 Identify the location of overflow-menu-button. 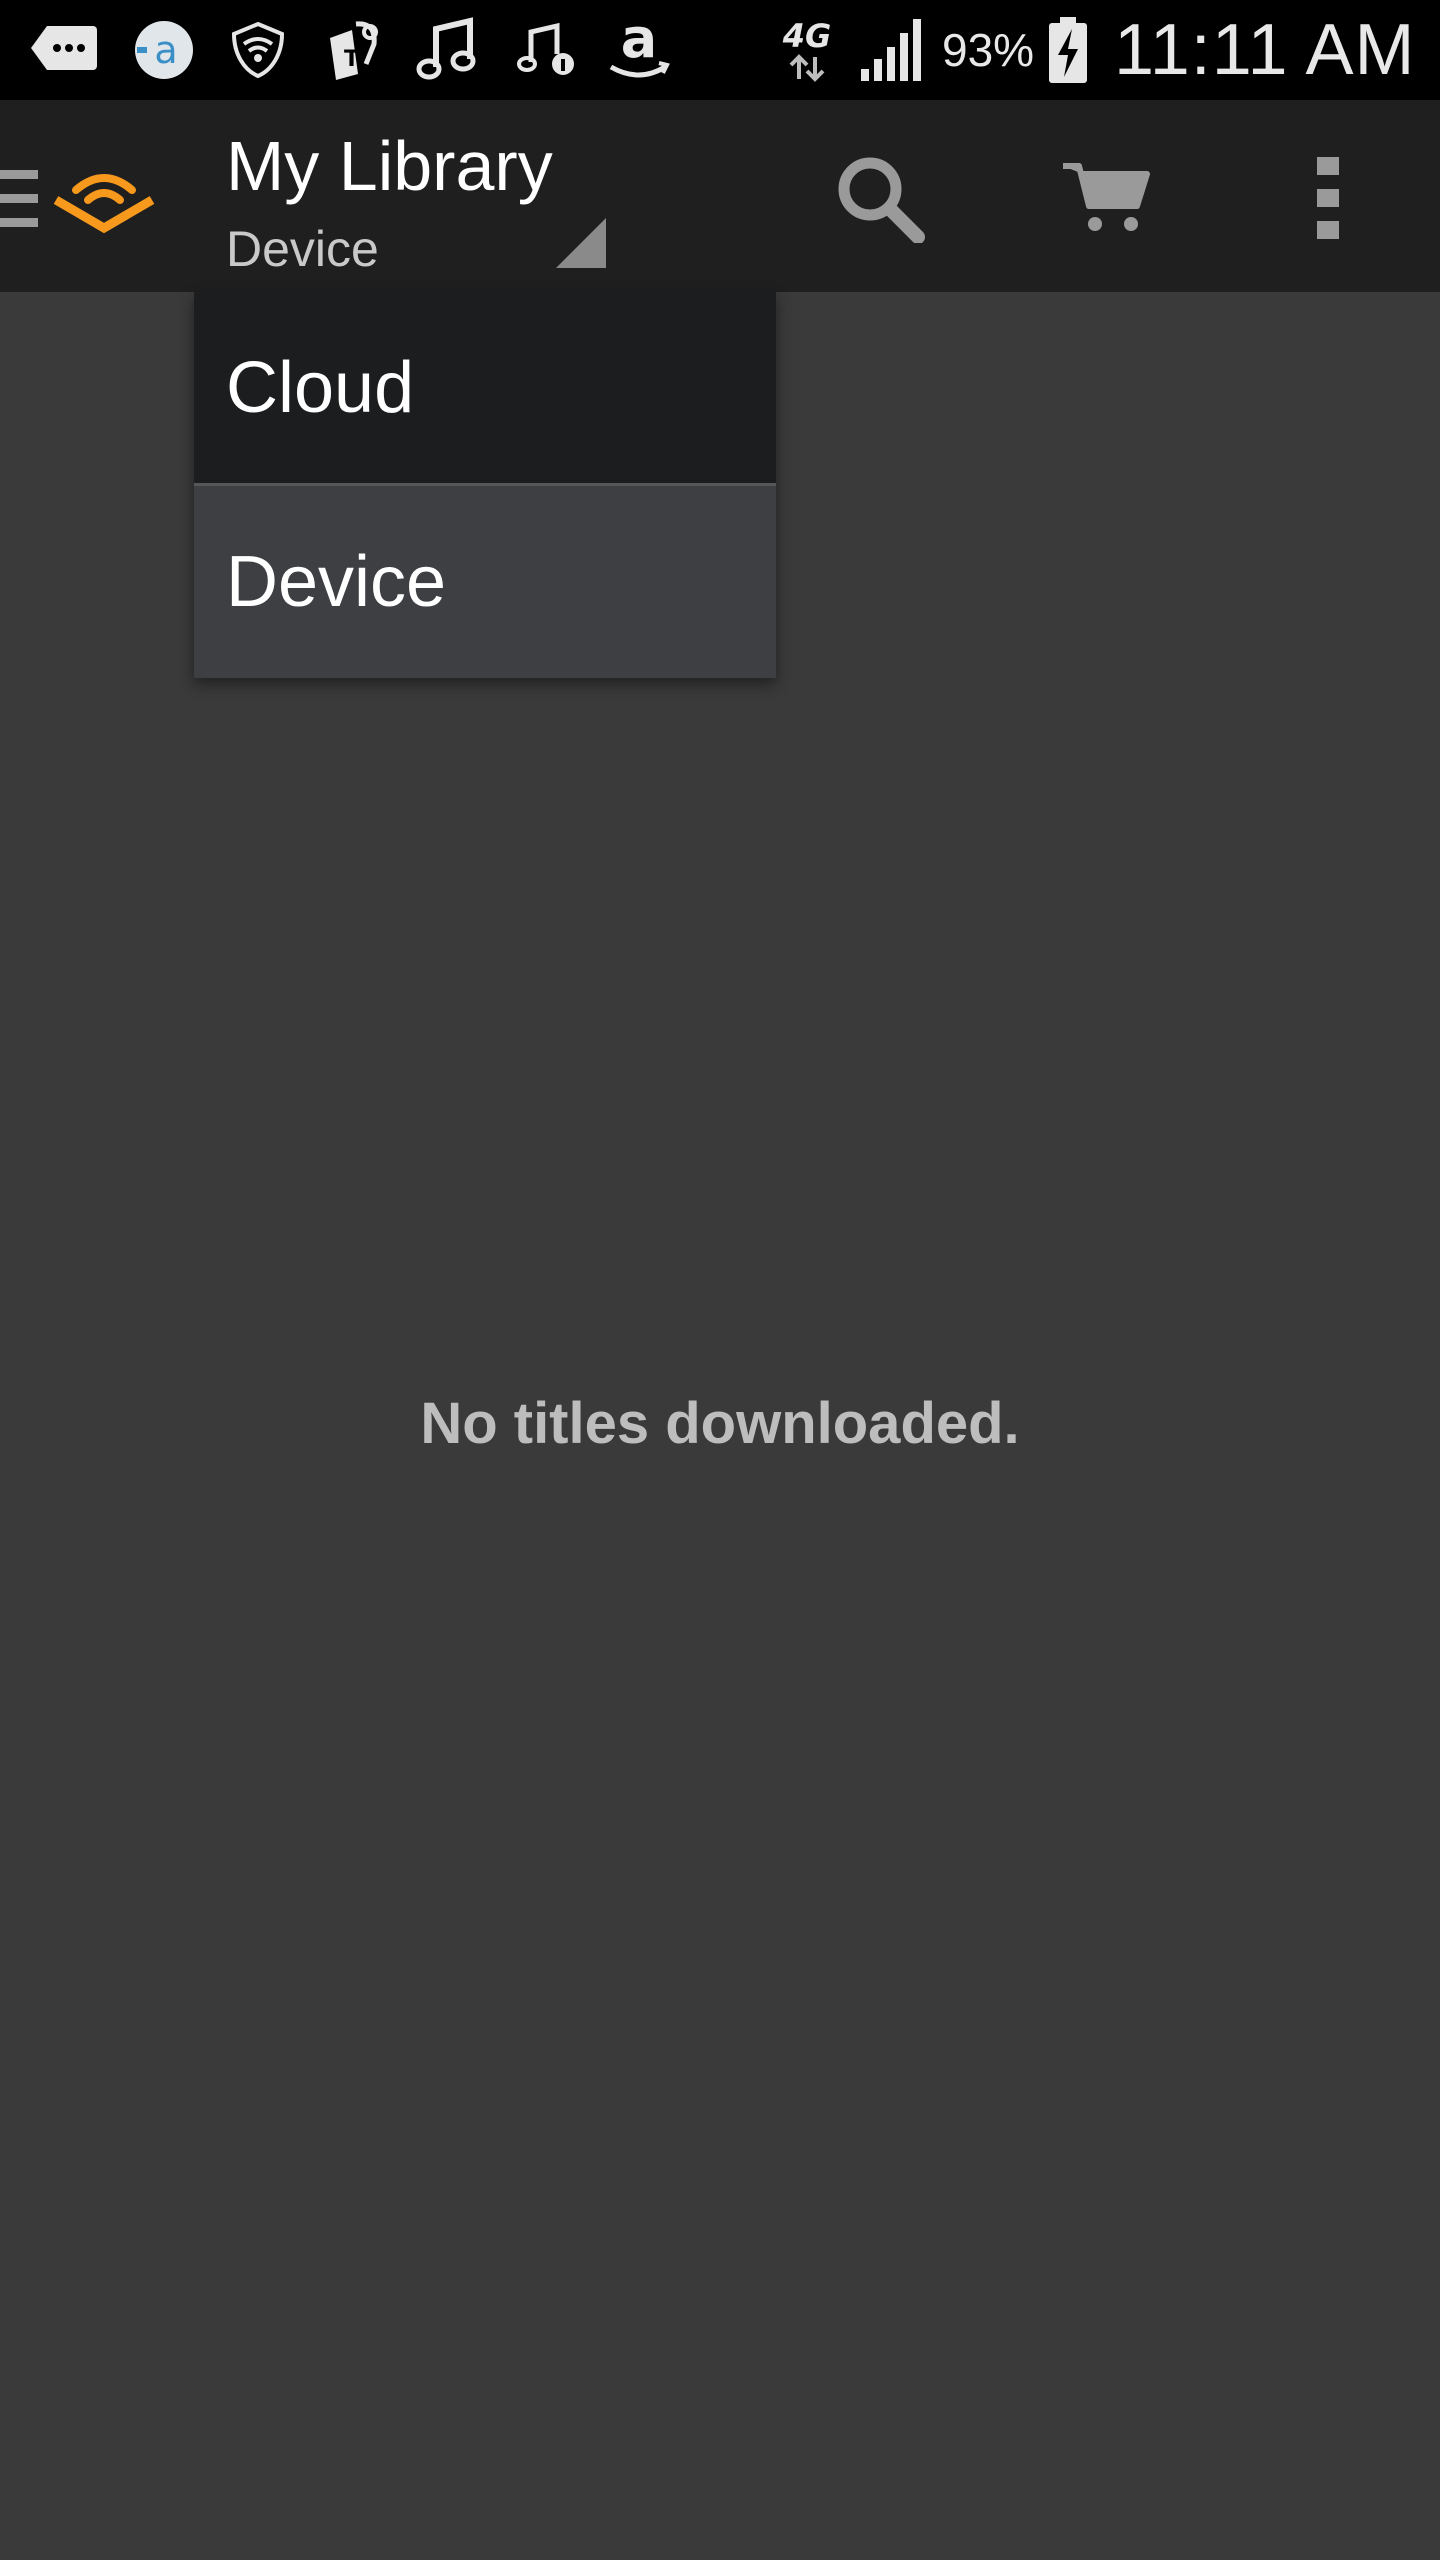
(1328, 198).